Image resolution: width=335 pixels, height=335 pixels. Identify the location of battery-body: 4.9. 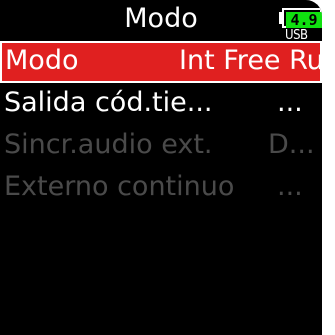
(302, 18).